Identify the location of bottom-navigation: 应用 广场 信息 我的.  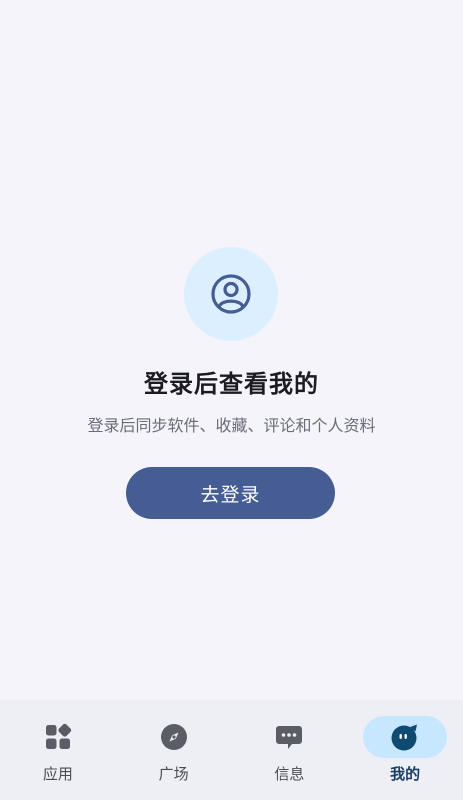
(231, 750).